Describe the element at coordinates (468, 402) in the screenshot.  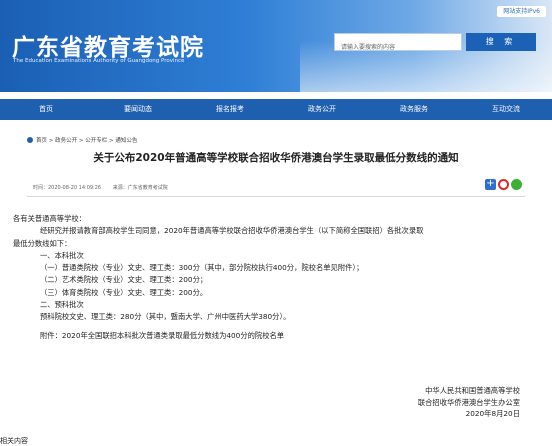
I see `sign-line-2: 联合招收华侨港澳台学生办公室` at that location.